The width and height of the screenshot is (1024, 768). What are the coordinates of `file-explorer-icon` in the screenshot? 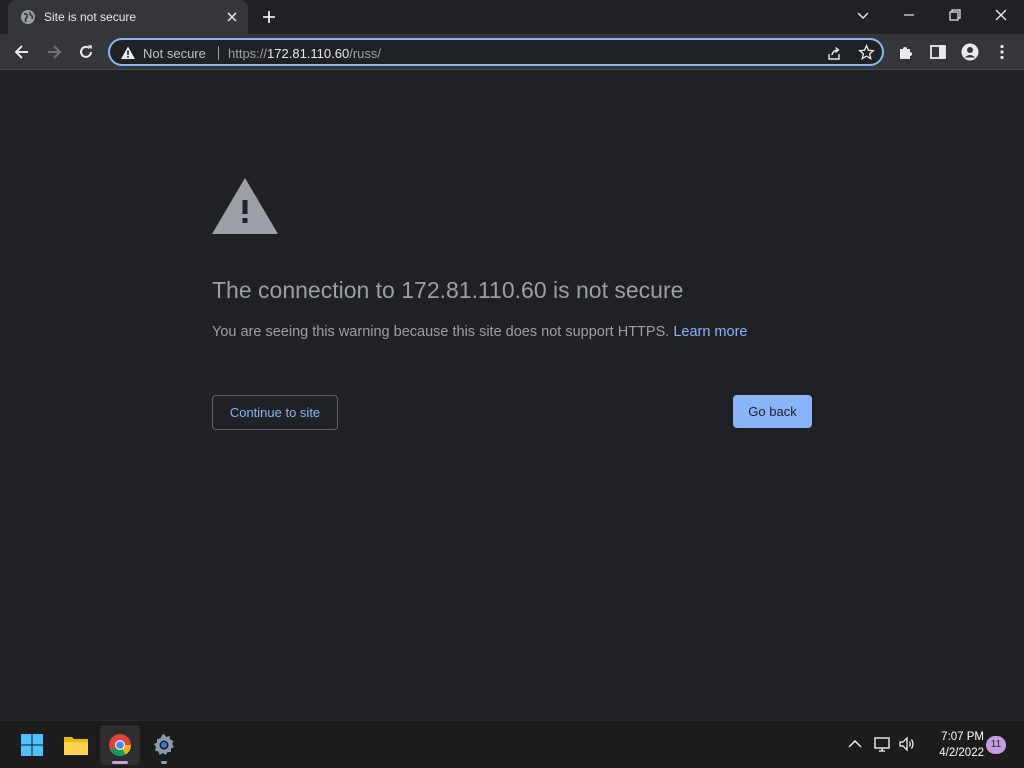 It's located at (76, 746).